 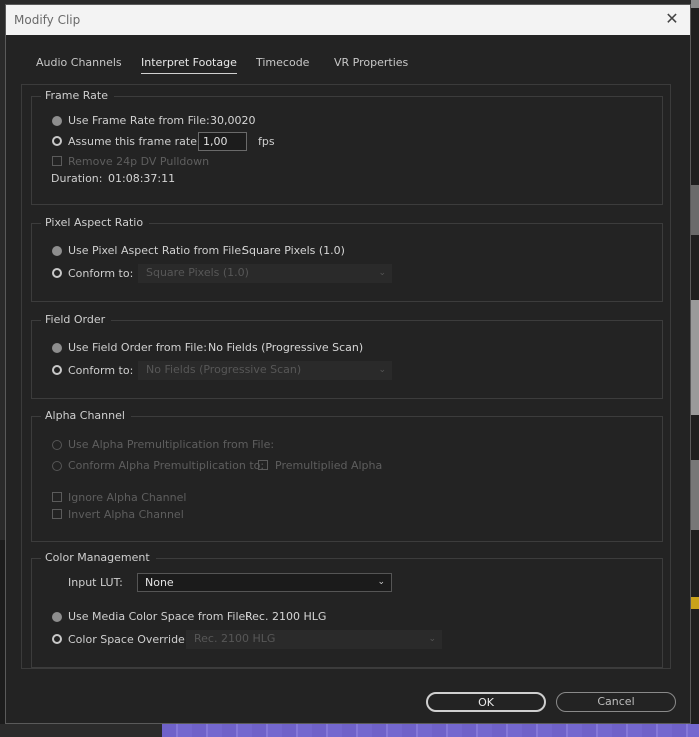 I want to click on ignore-alpha-checkbox, so click(x=57, y=497).